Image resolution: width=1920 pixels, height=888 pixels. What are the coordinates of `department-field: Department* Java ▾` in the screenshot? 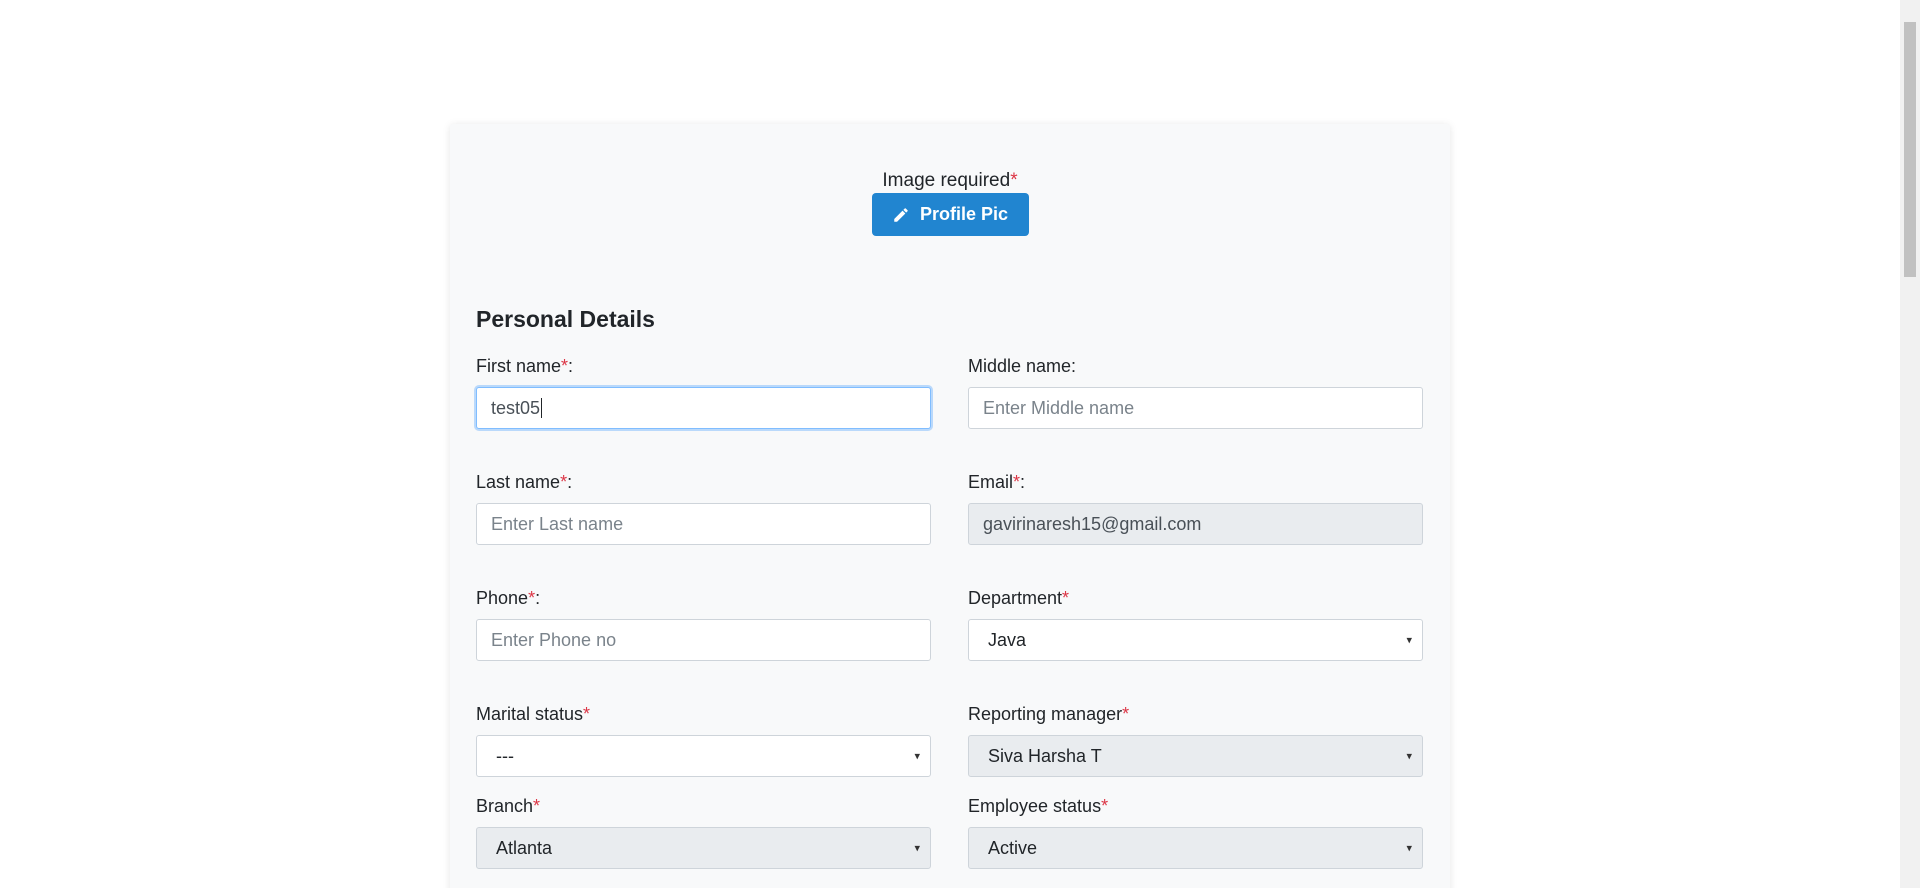 It's located at (1195, 624).